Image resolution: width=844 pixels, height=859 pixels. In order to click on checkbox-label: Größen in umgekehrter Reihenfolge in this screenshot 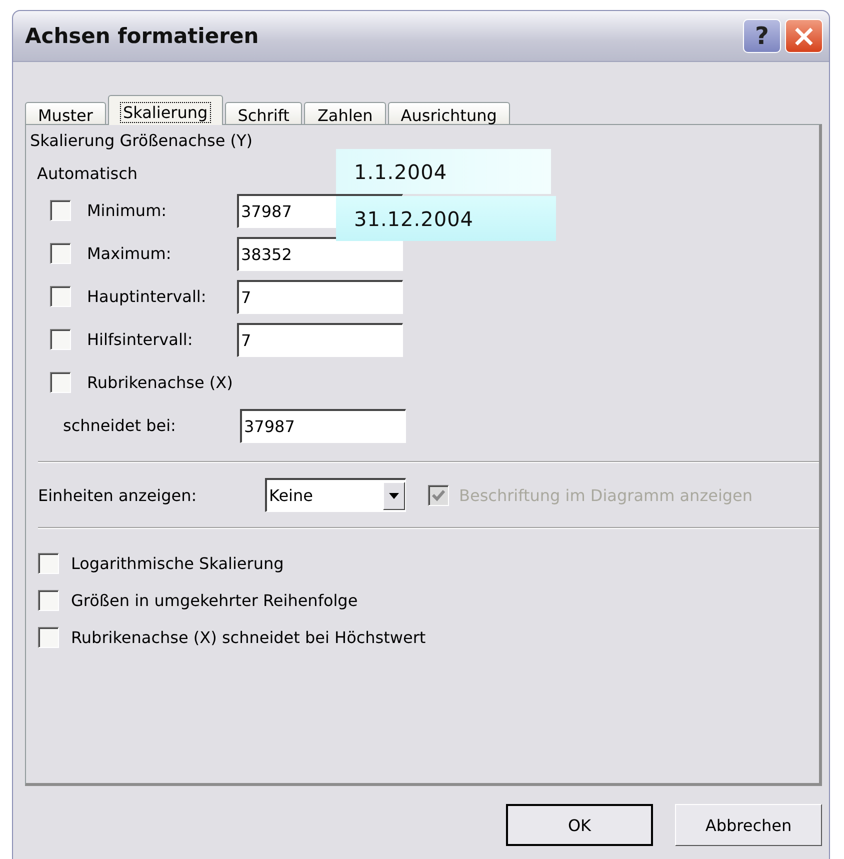, I will do `click(214, 600)`.